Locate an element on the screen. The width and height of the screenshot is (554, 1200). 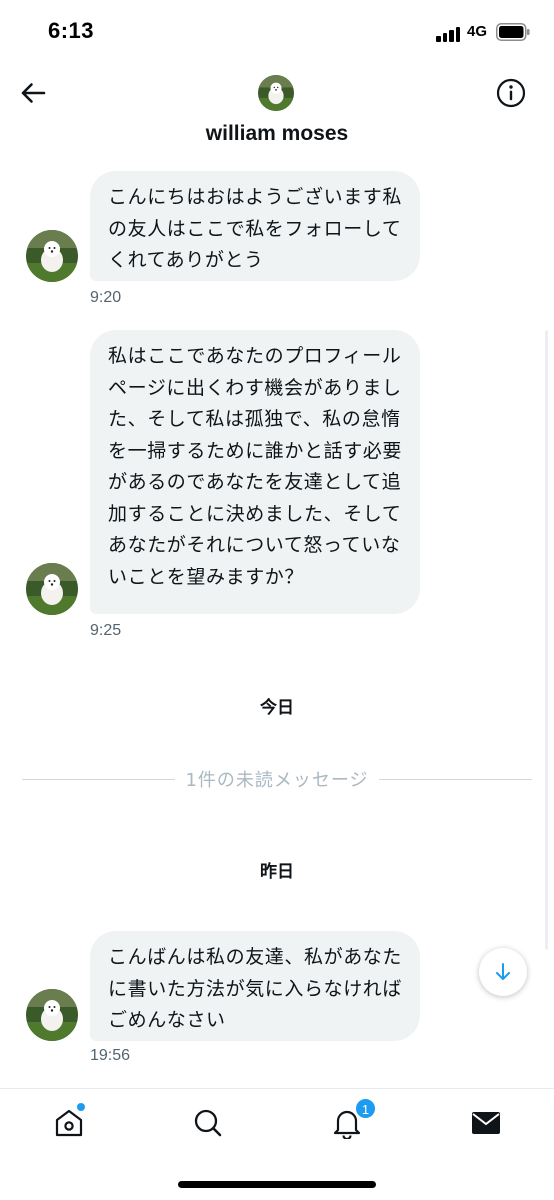
unread-divider-label: 1件の未読メッセージ is located at coordinates (277, 780).